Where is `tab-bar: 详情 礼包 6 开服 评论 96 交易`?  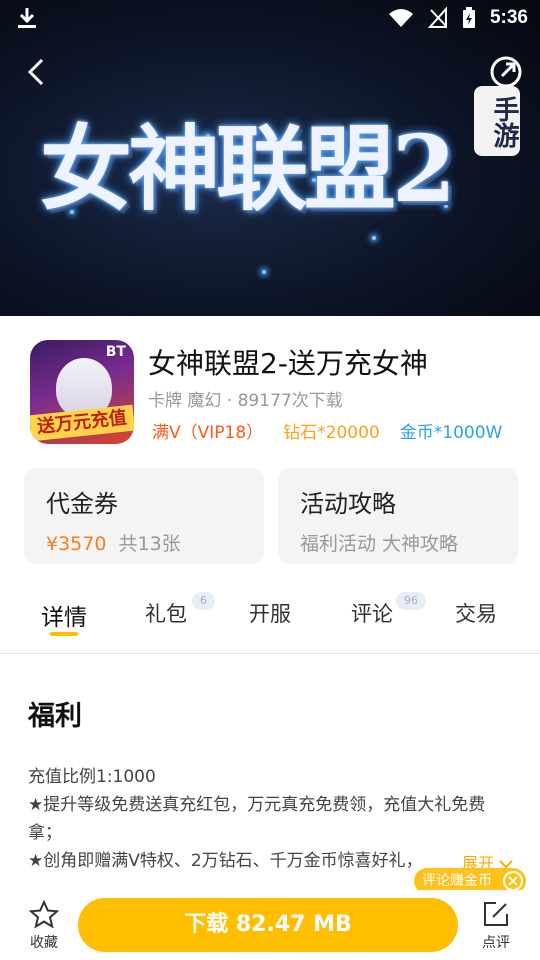
tab-bar: 详情 礼包 6 开服 评论 96 交易 is located at coordinates (270, 619).